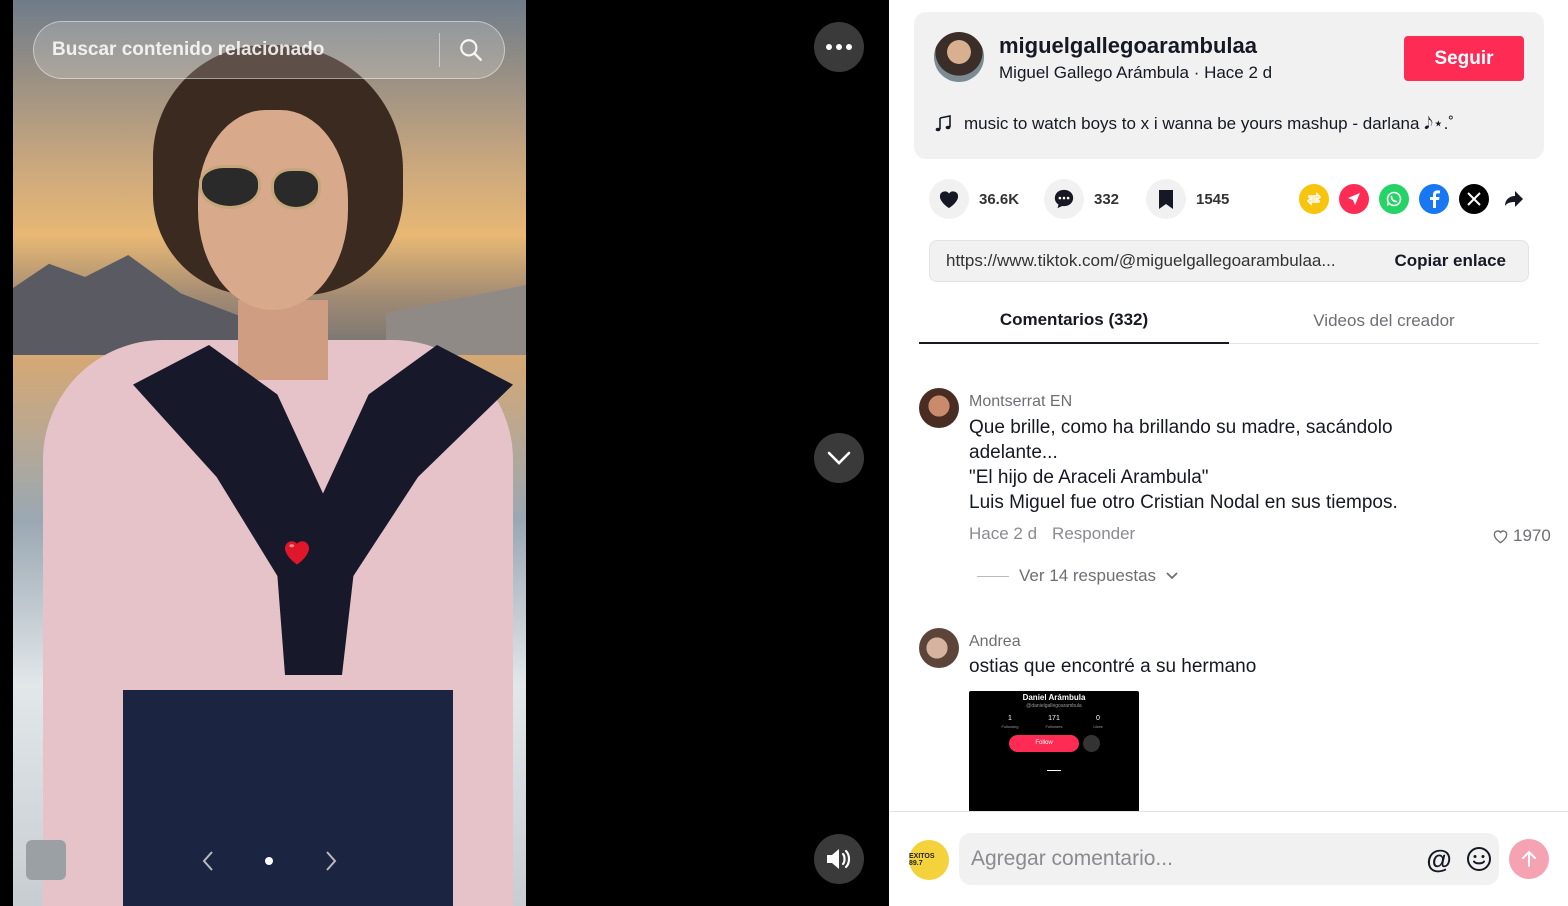 The image size is (1568, 906). Describe the element at coordinates (1088, 575) in the screenshot. I see `view-replies-label: Ver 14 respuestas` at that location.